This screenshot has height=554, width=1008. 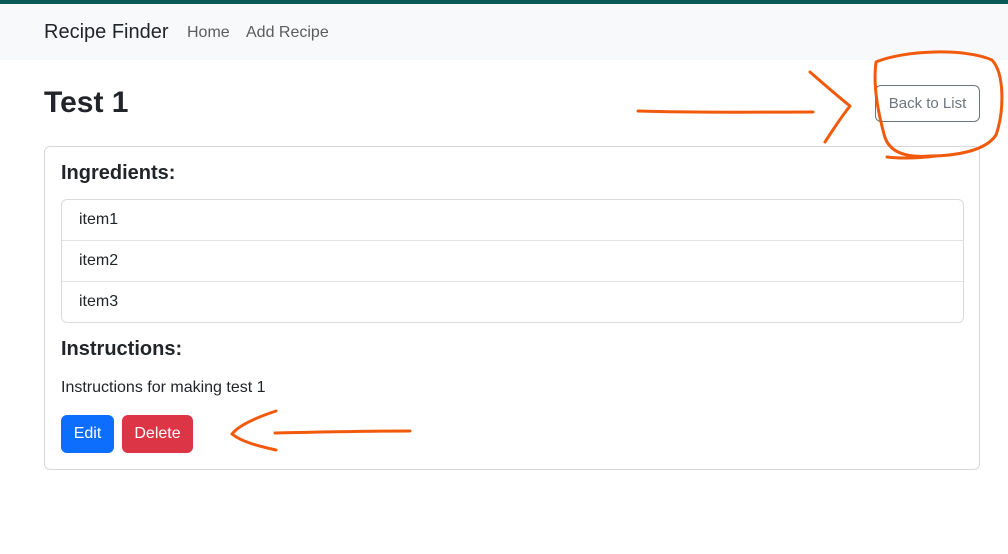 What do you see at coordinates (106, 32) in the screenshot?
I see `navbar-brand: Recipe Finder` at bounding box center [106, 32].